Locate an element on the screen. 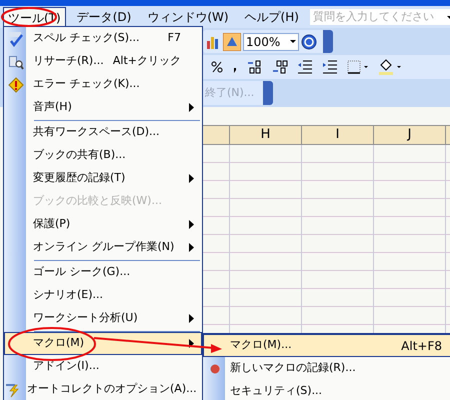 This screenshot has height=400, width=450. increase-decimal-icon is located at coordinates (255, 67).